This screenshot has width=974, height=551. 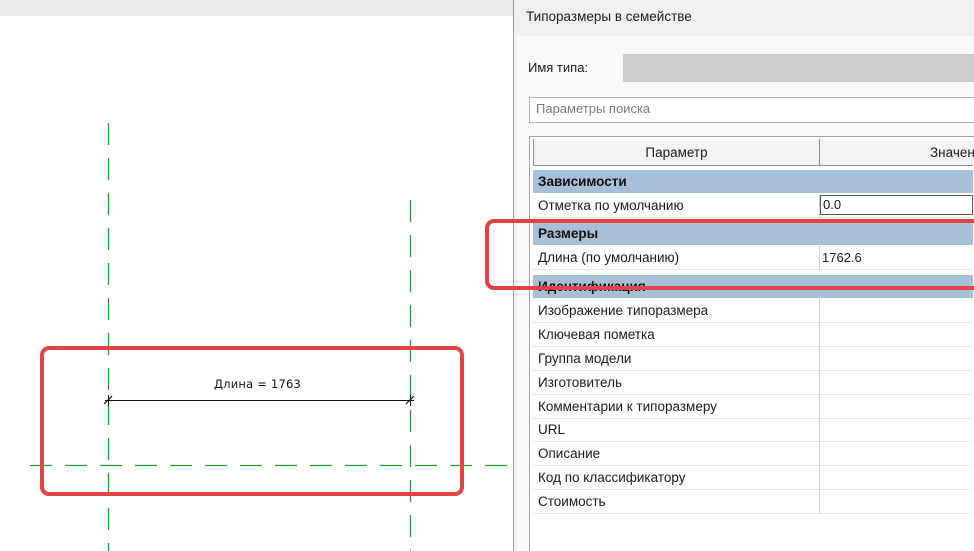 What do you see at coordinates (753, 454) in the screenshot?
I see `param-row-description: Описание` at bounding box center [753, 454].